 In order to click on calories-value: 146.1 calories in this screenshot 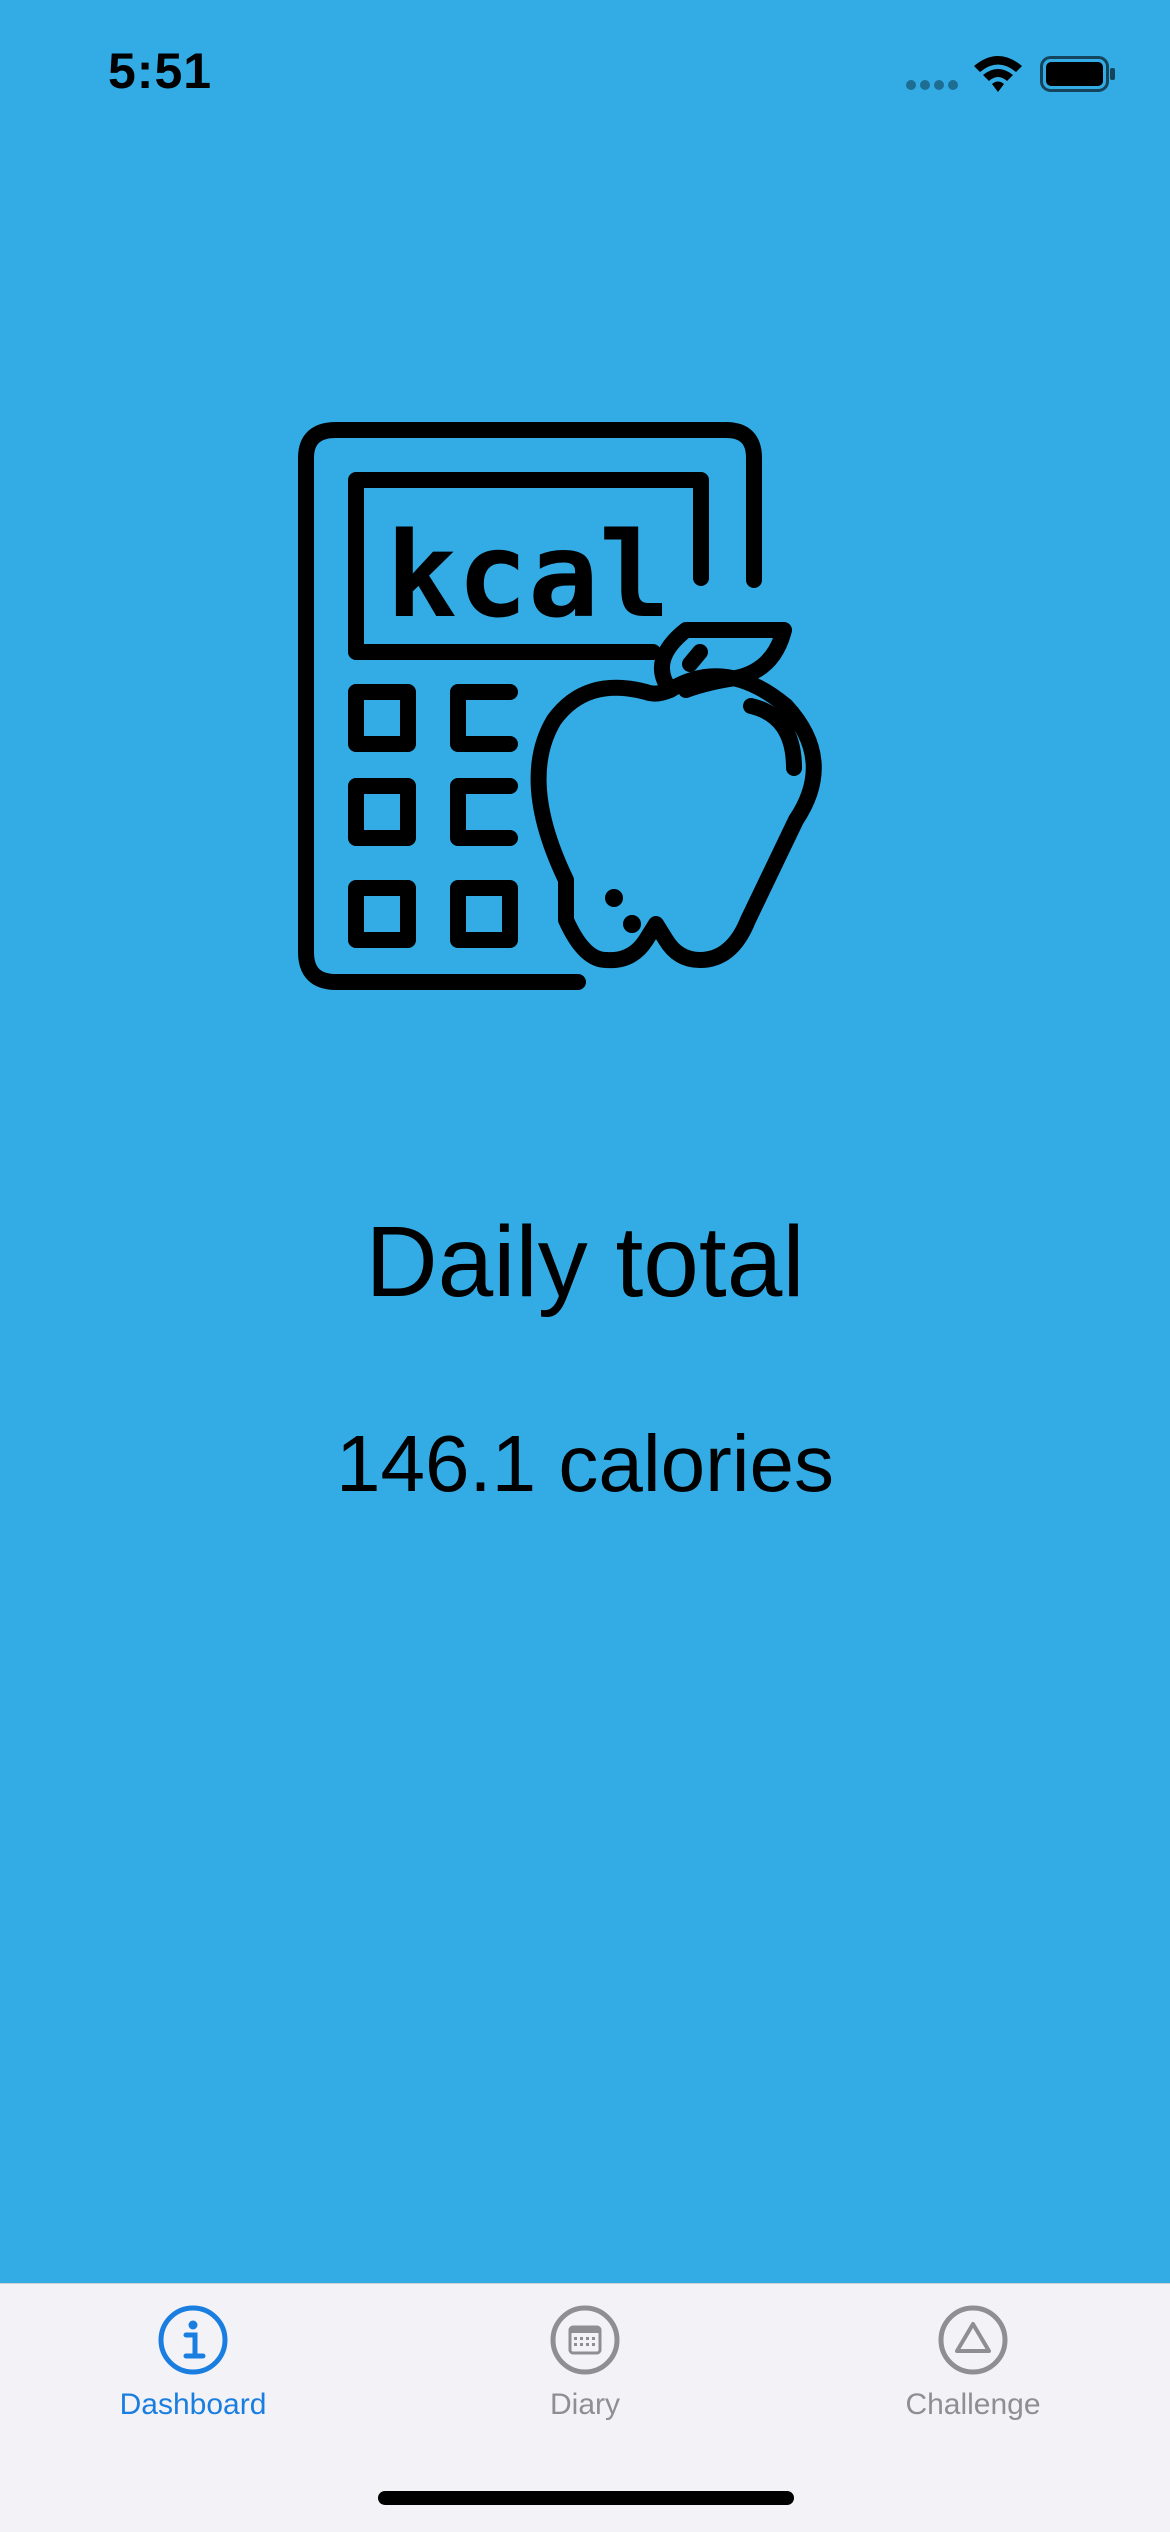, I will do `click(585, 1463)`.